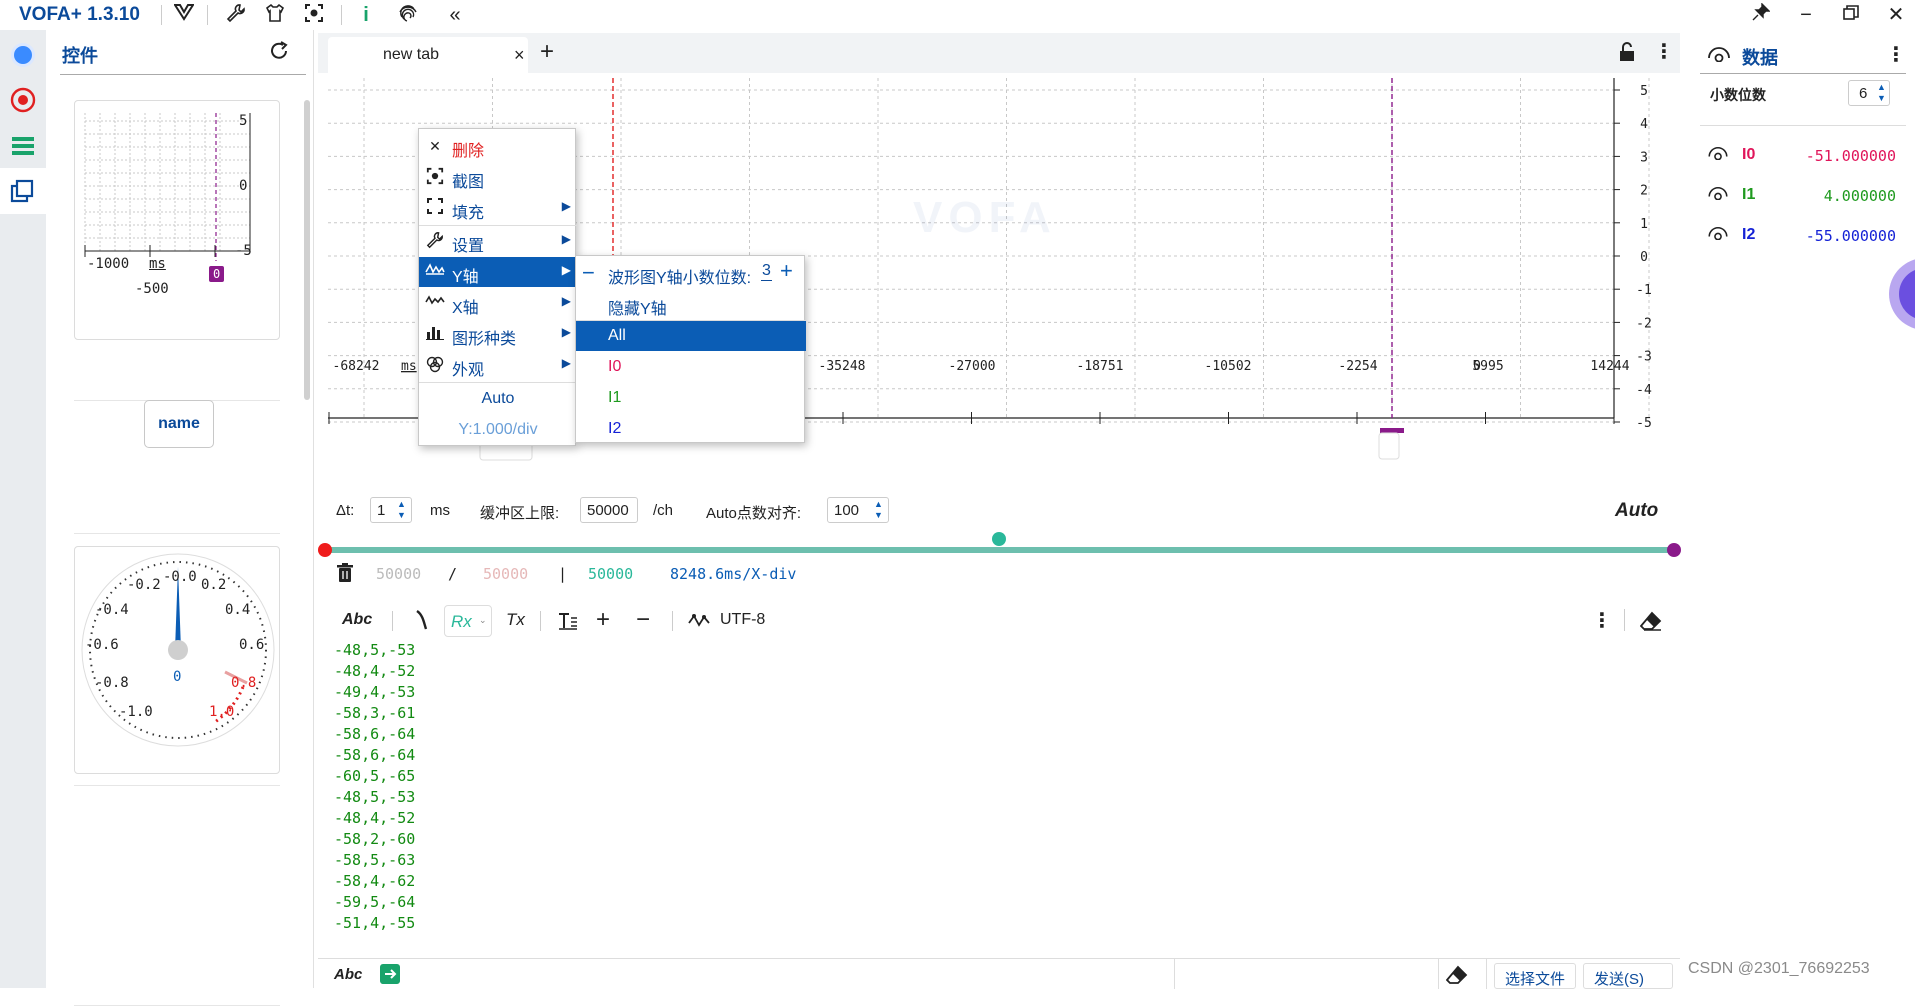 The height and width of the screenshot is (1006, 1915). Describe the element at coordinates (1628, 976) in the screenshot. I see `send-button: 发送(S)` at that location.